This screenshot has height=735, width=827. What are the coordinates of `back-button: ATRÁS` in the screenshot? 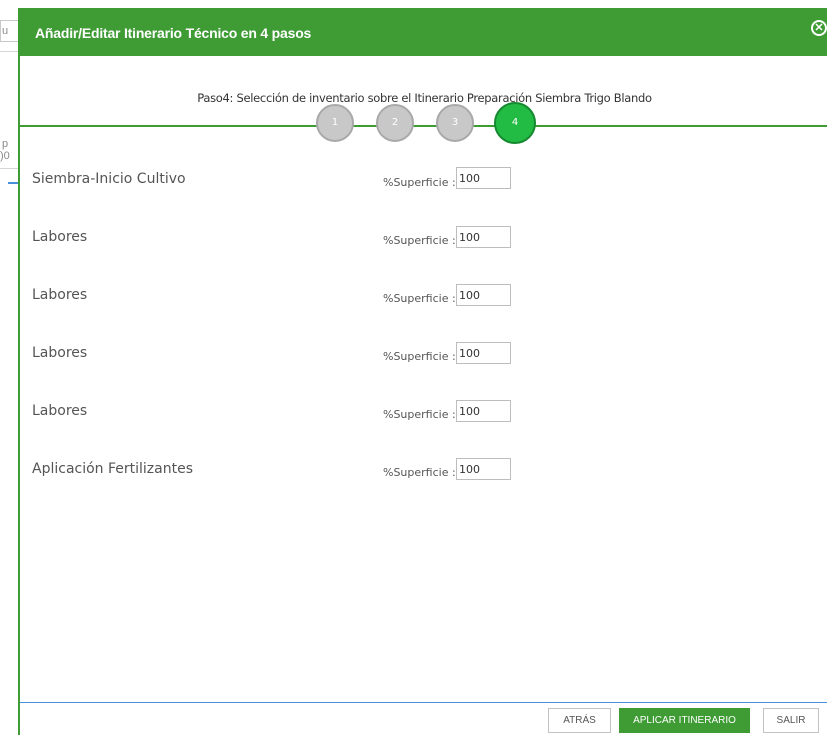 It's located at (579, 720).